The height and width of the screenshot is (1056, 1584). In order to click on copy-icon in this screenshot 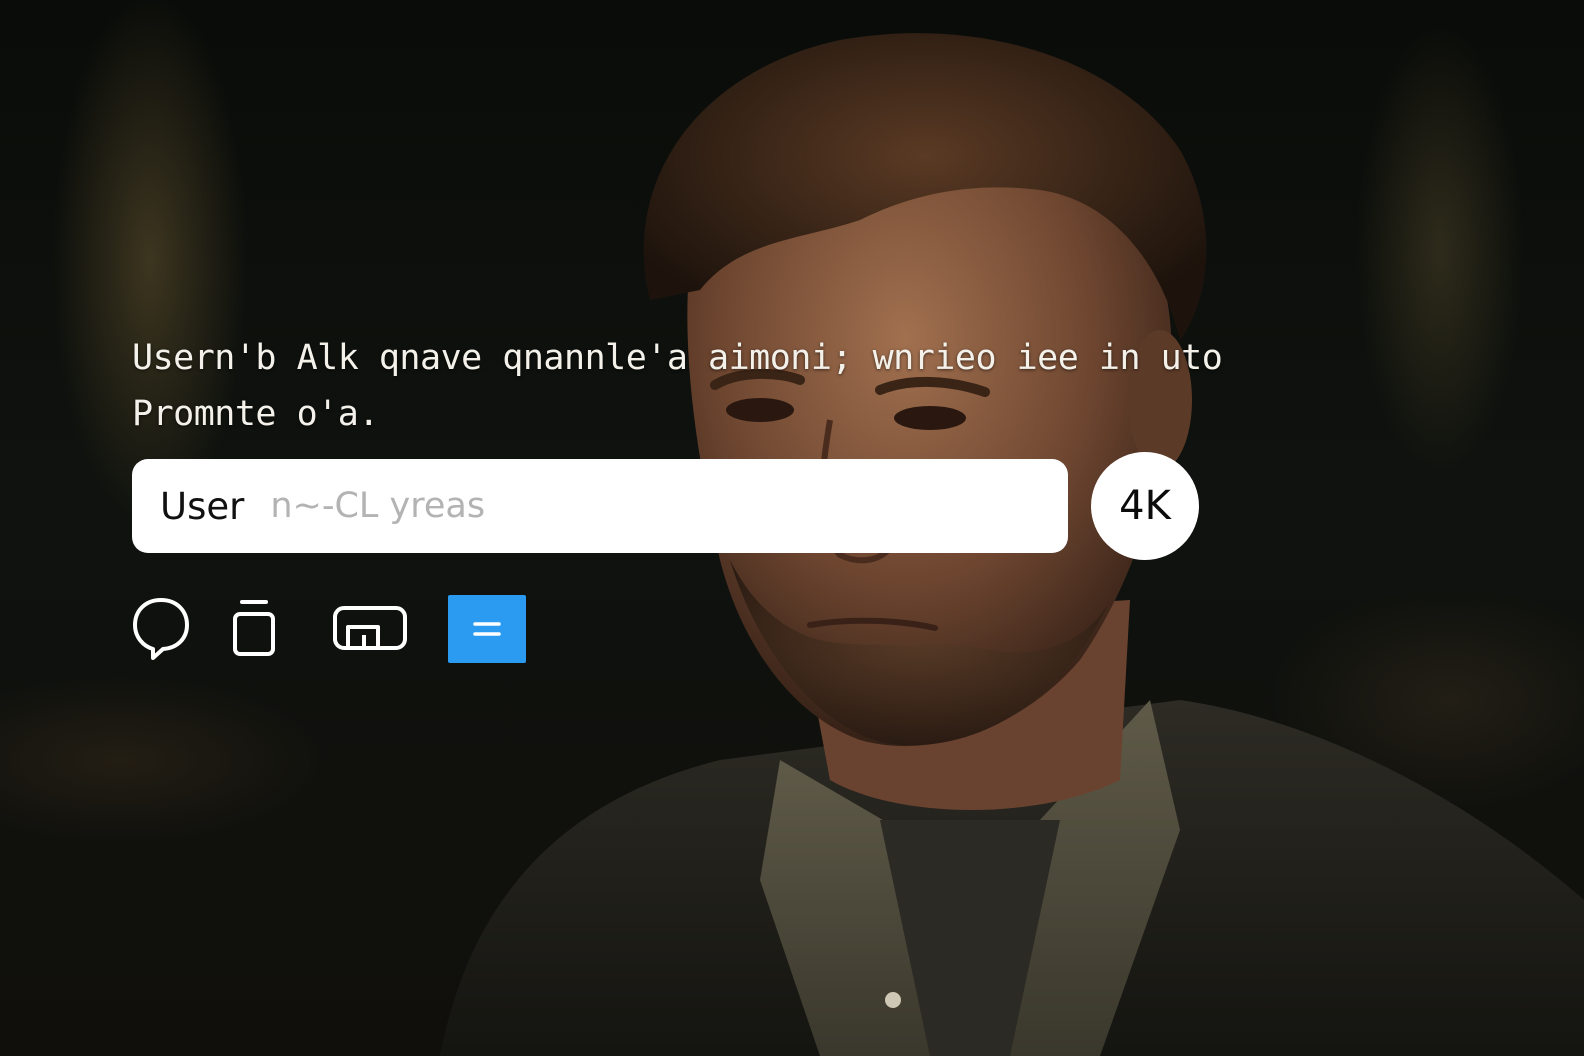, I will do `click(254, 628)`.